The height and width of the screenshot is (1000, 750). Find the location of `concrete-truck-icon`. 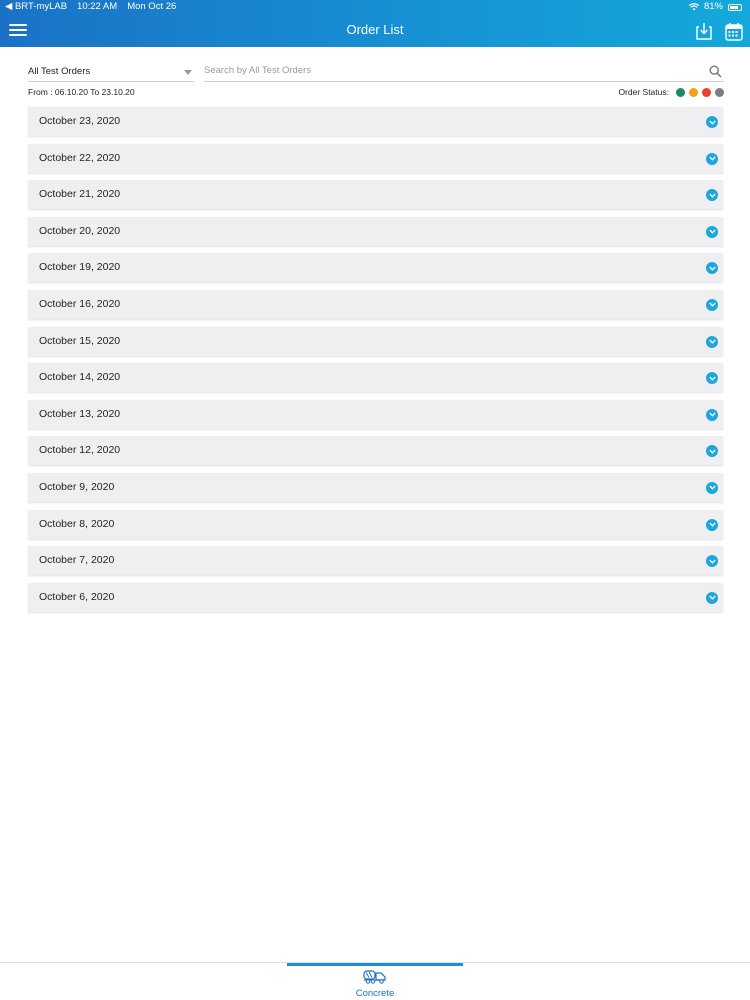

concrete-truck-icon is located at coordinates (374, 977).